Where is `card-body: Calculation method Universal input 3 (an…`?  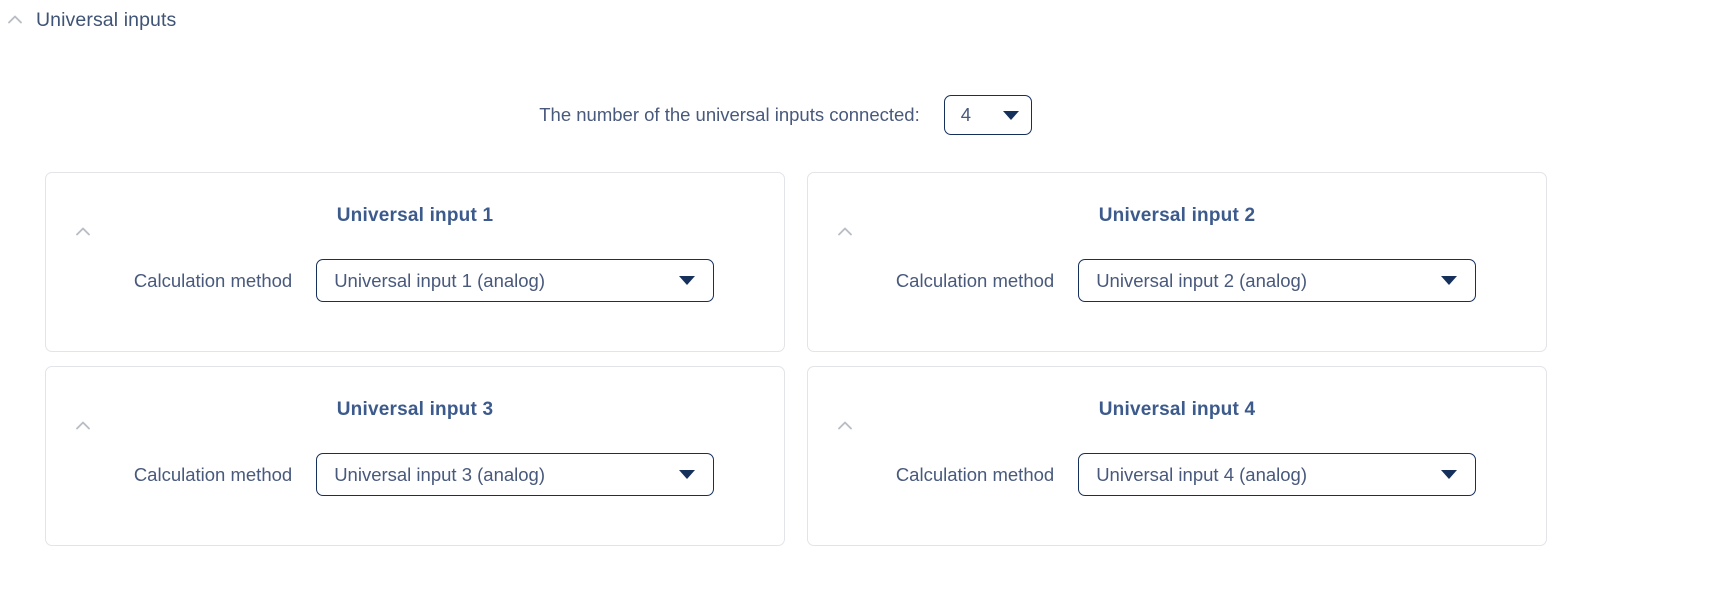 card-body: Calculation method Universal input 3 (an… is located at coordinates (415, 474).